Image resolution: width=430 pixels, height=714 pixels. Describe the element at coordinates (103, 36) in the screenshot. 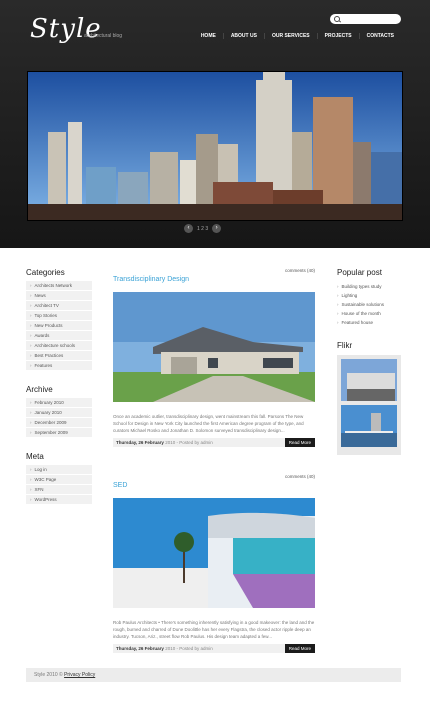

I see `site-tagline: architectural blog` at that location.